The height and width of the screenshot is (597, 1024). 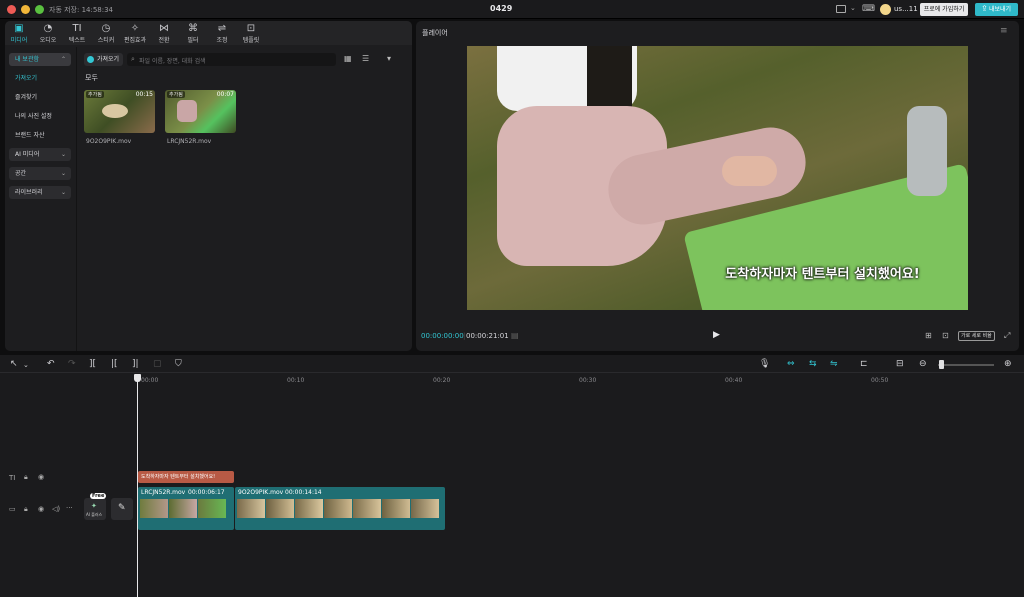 I want to click on split-right-icon: ]|, so click(x=135, y=364).